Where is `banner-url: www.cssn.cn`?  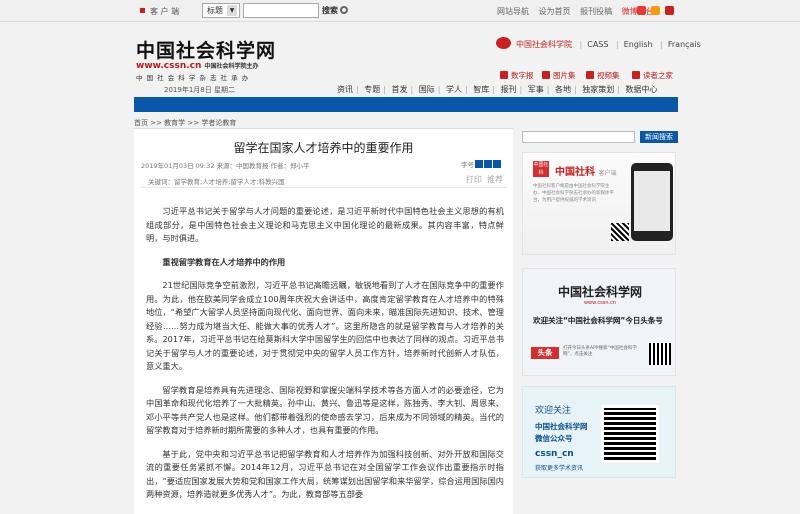
banner-url: www.cssn.cn is located at coordinates (600, 303).